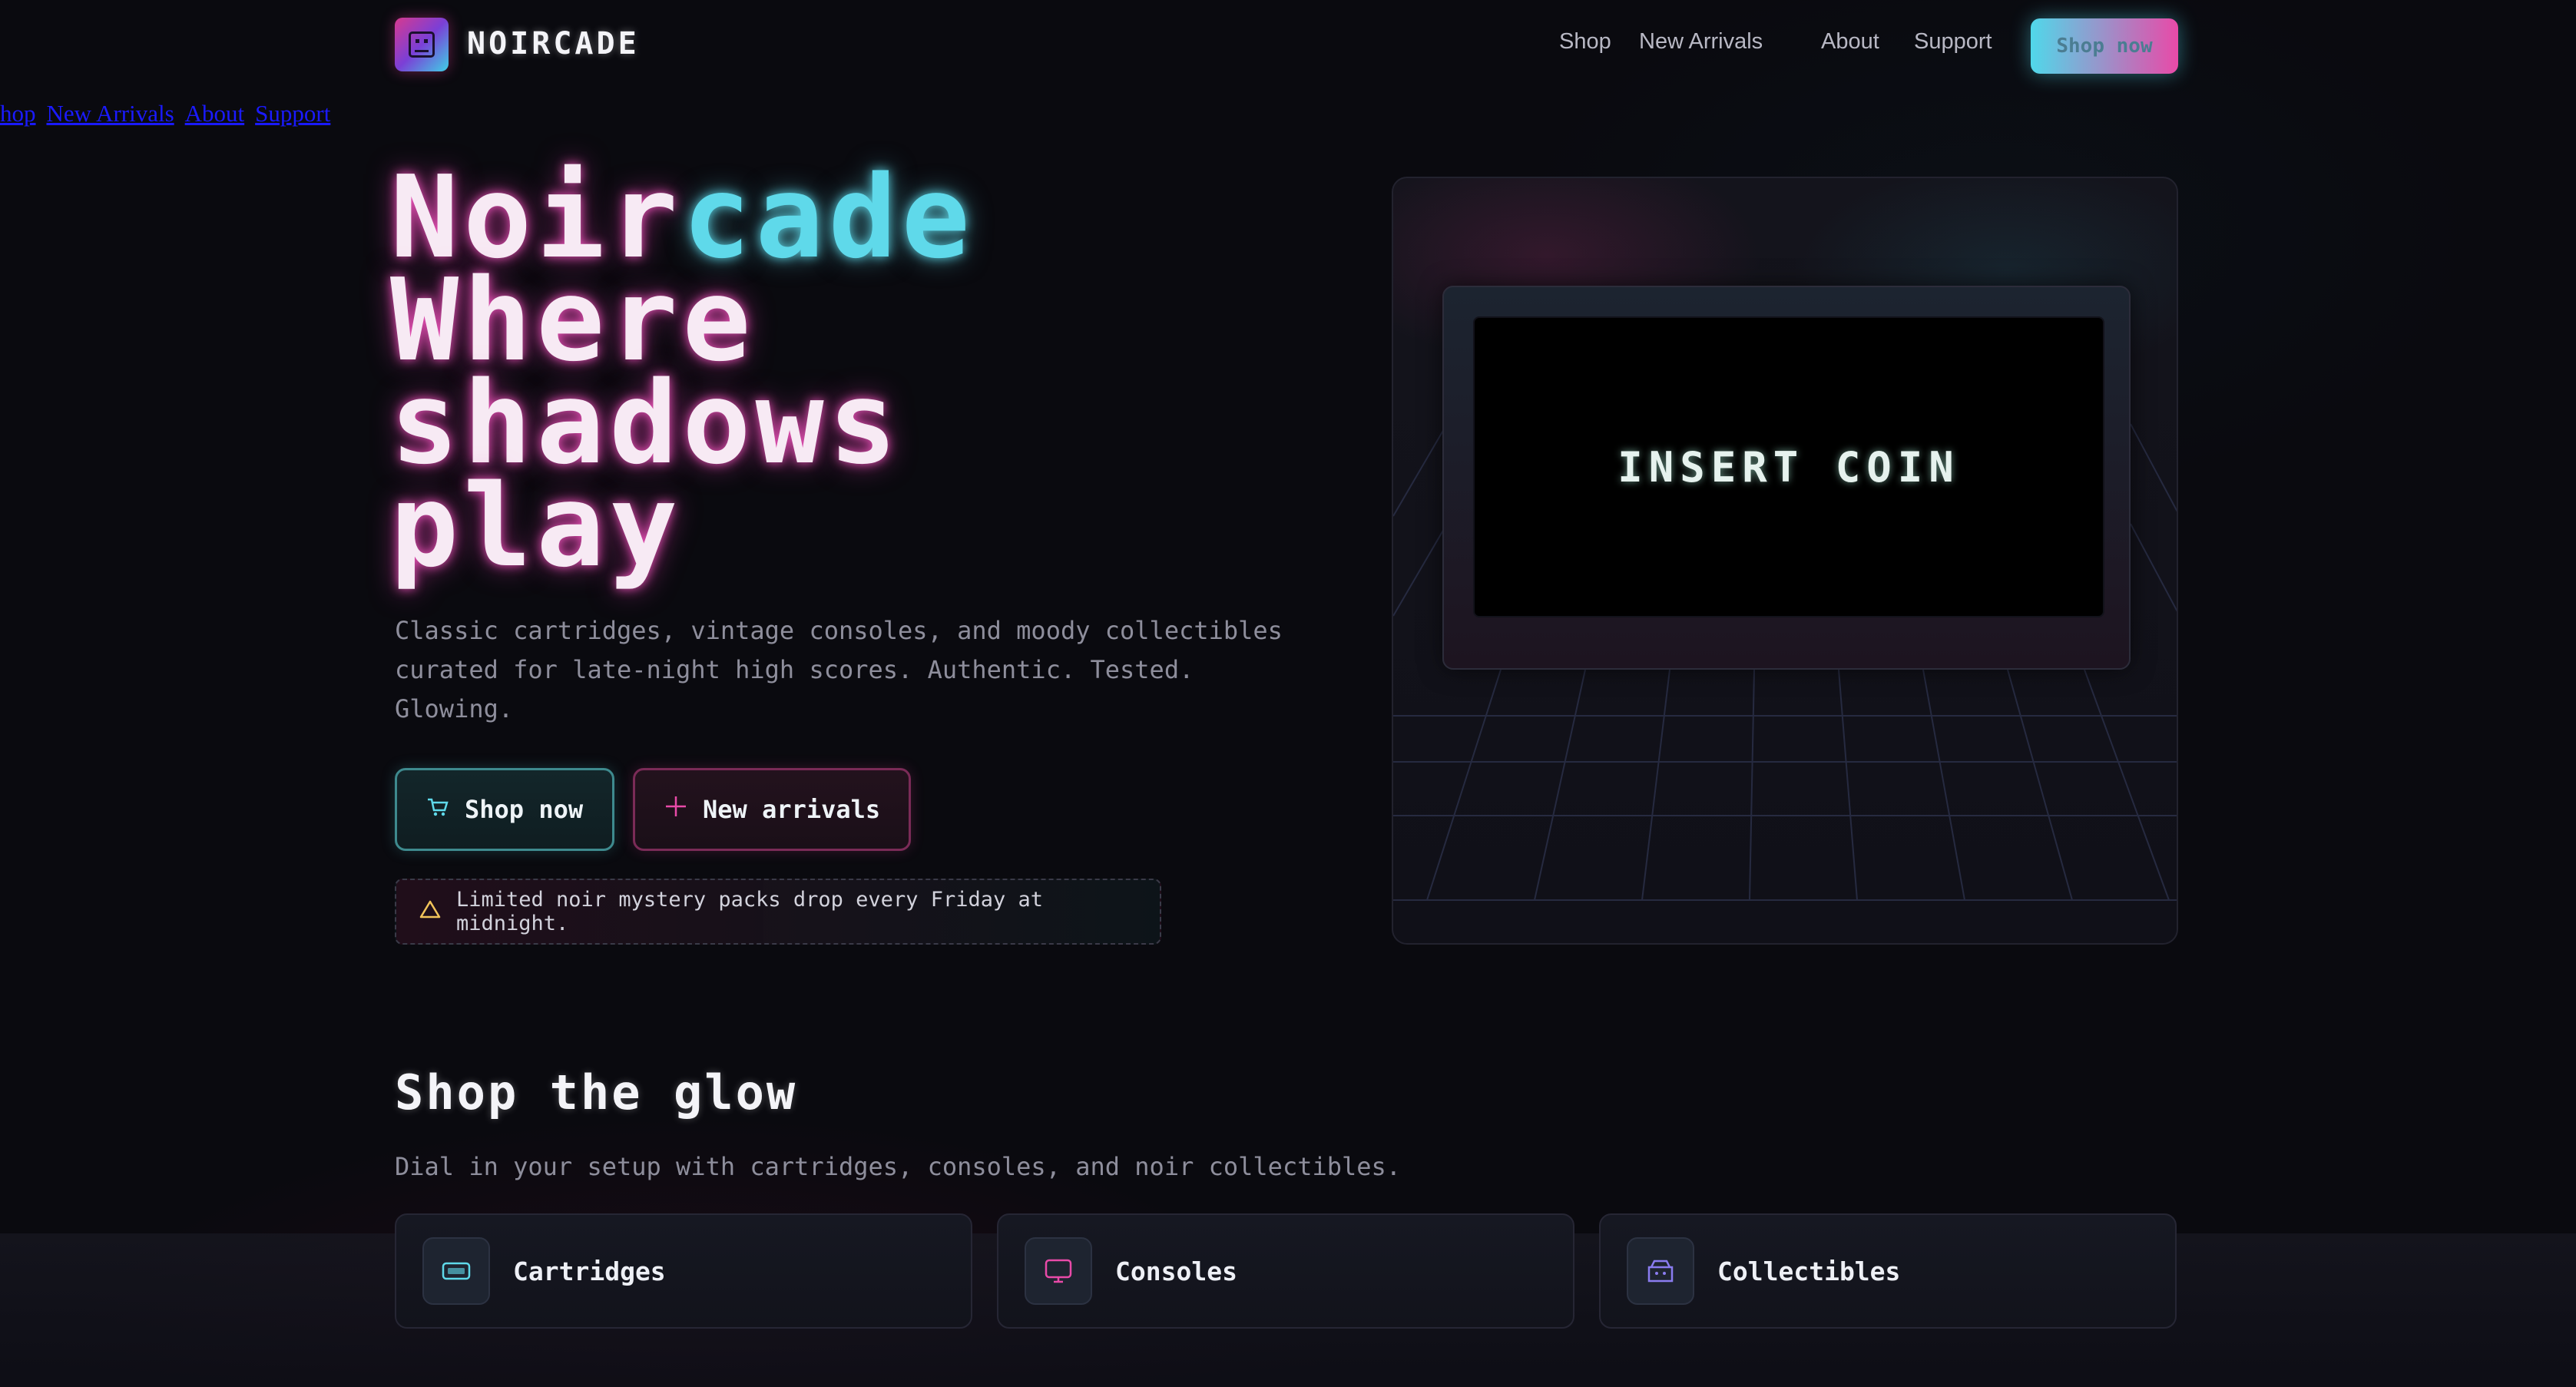  I want to click on robot-face-icon, so click(422, 45).